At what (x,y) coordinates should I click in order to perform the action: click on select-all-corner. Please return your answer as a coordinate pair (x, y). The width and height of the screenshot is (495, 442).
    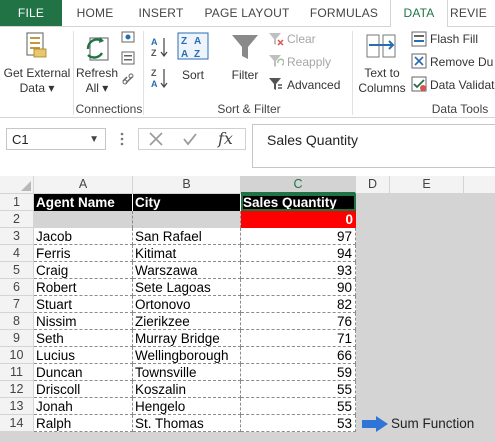
    Looking at the image, I should click on (17, 185).